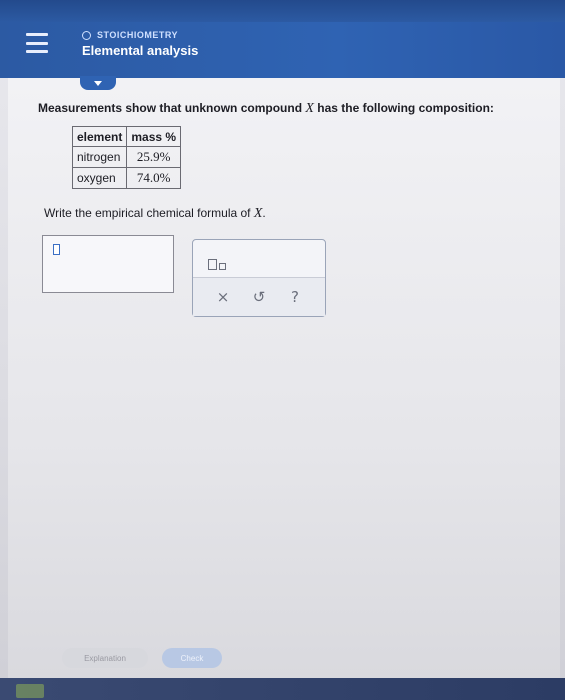  What do you see at coordinates (221, 261) in the screenshot?
I see `subscript-template-icon` at bounding box center [221, 261].